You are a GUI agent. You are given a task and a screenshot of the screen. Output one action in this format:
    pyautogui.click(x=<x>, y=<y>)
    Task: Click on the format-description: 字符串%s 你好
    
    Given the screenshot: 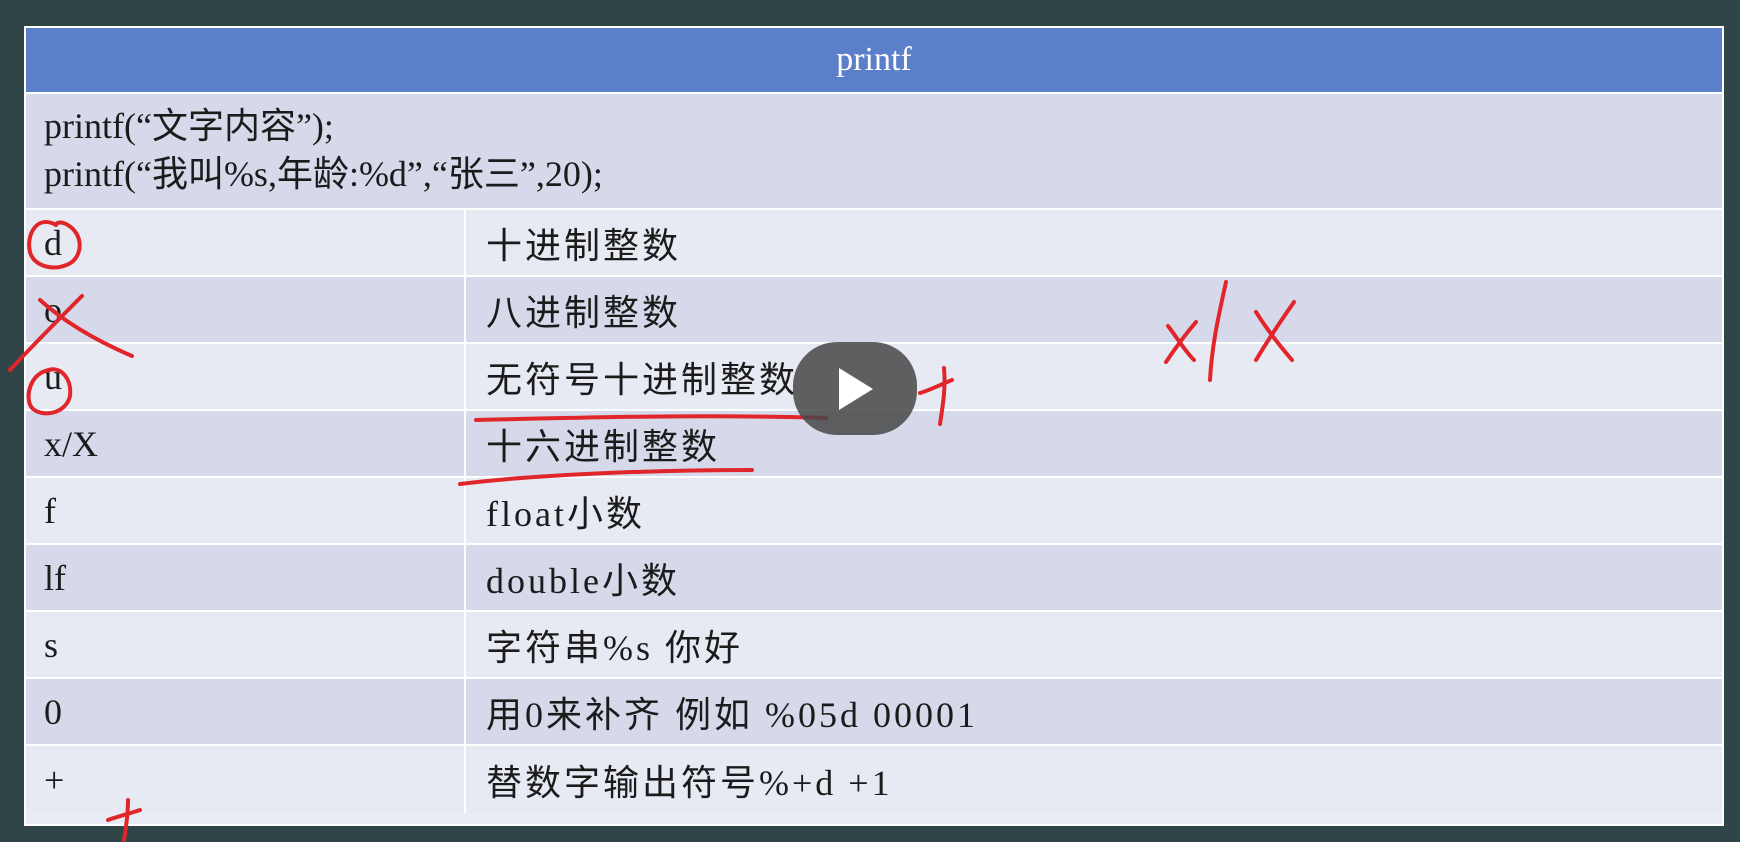 What is the action you would take?
    pyautogui.click(x=614, y=647)
    